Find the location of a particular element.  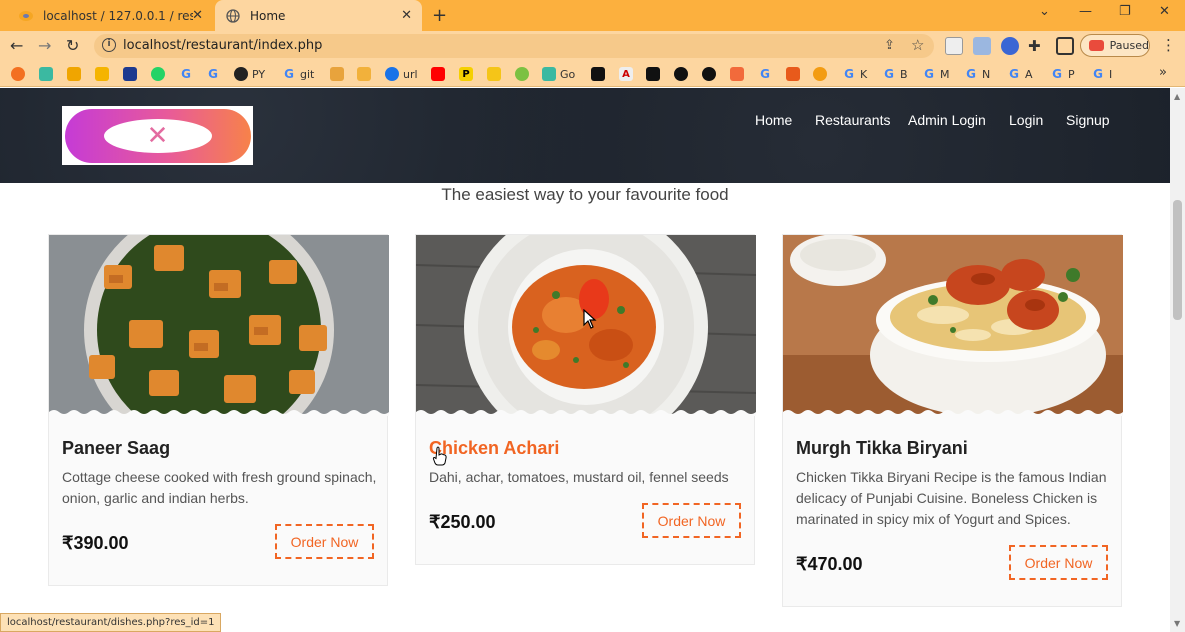

bookmark-item: GK is located at coordinates (854, 74).